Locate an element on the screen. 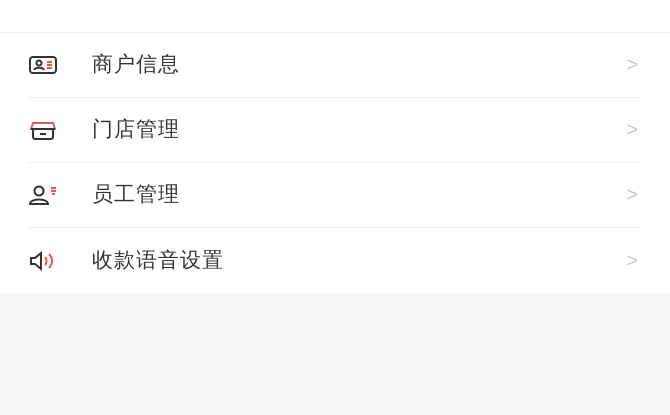  menu-item: 门店管理 > is located at coordinates (335, 130).